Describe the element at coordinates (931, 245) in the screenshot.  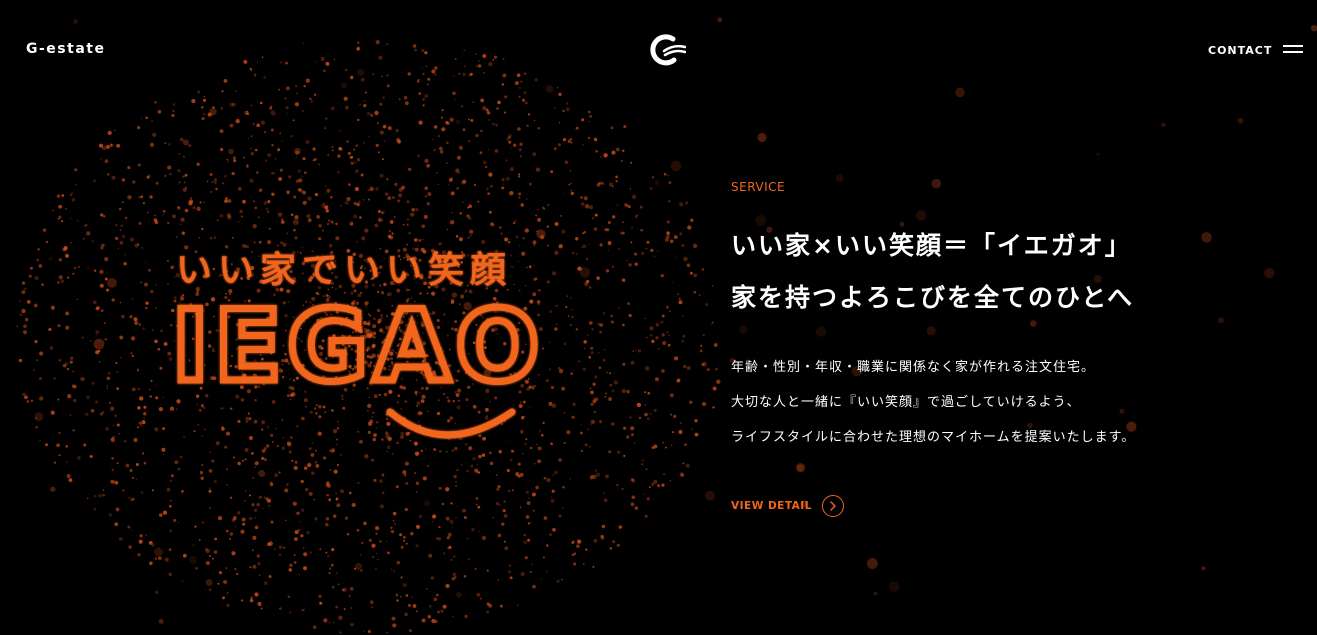
I see `headline-line-1: いい家×いい笑顔＝「イエガオ」` at that location.